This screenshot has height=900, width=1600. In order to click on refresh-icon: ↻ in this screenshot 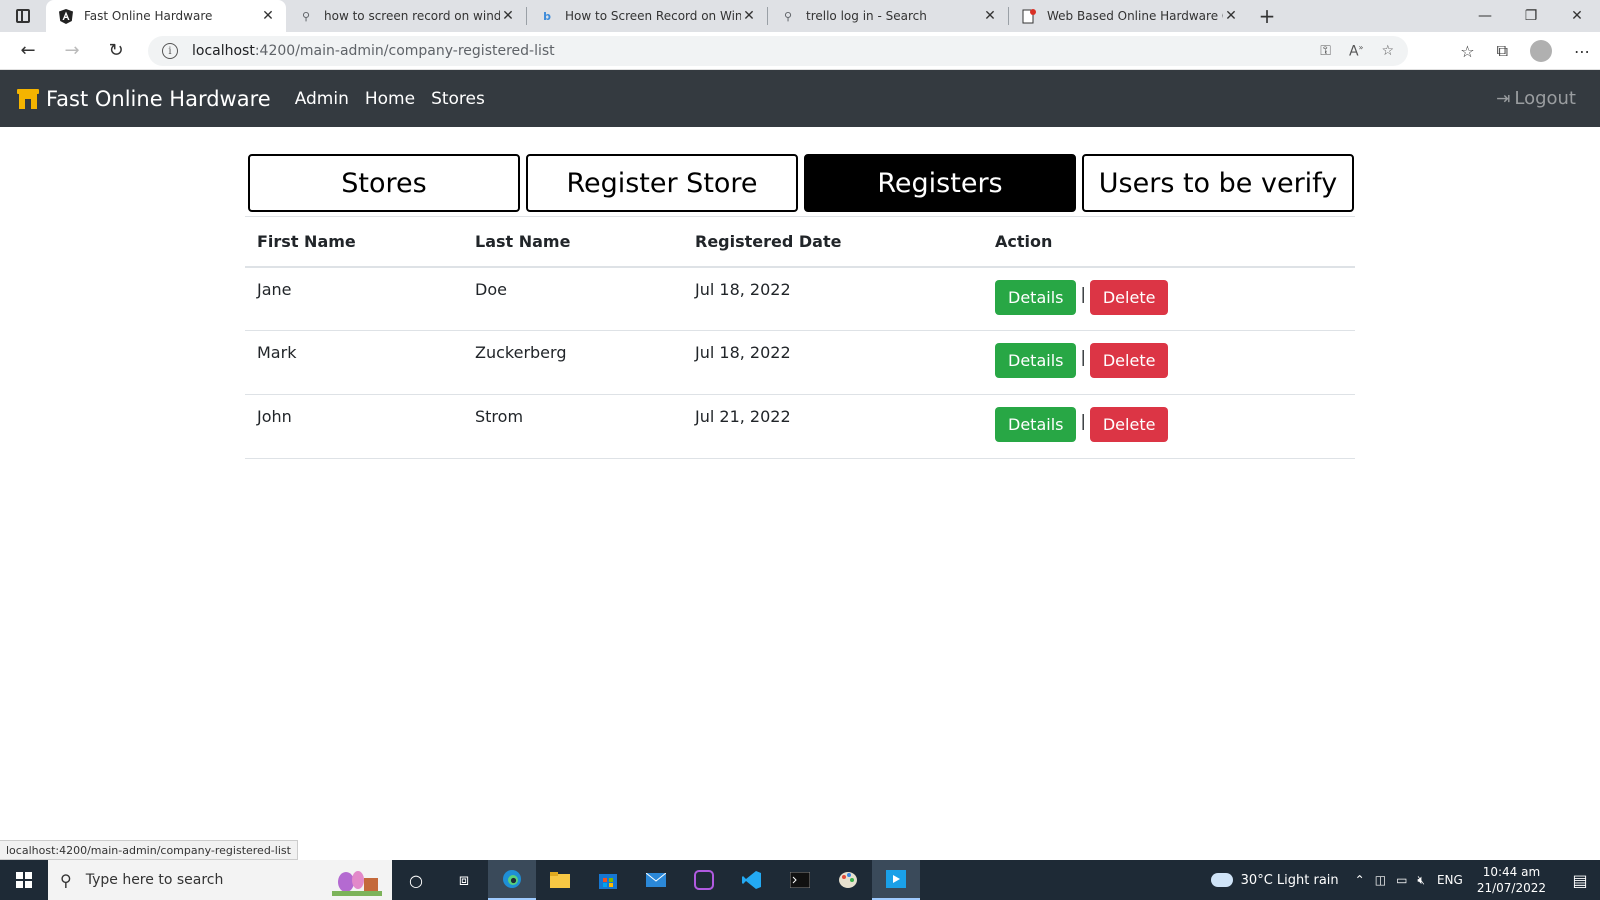, I will do `click(116, 51)`.